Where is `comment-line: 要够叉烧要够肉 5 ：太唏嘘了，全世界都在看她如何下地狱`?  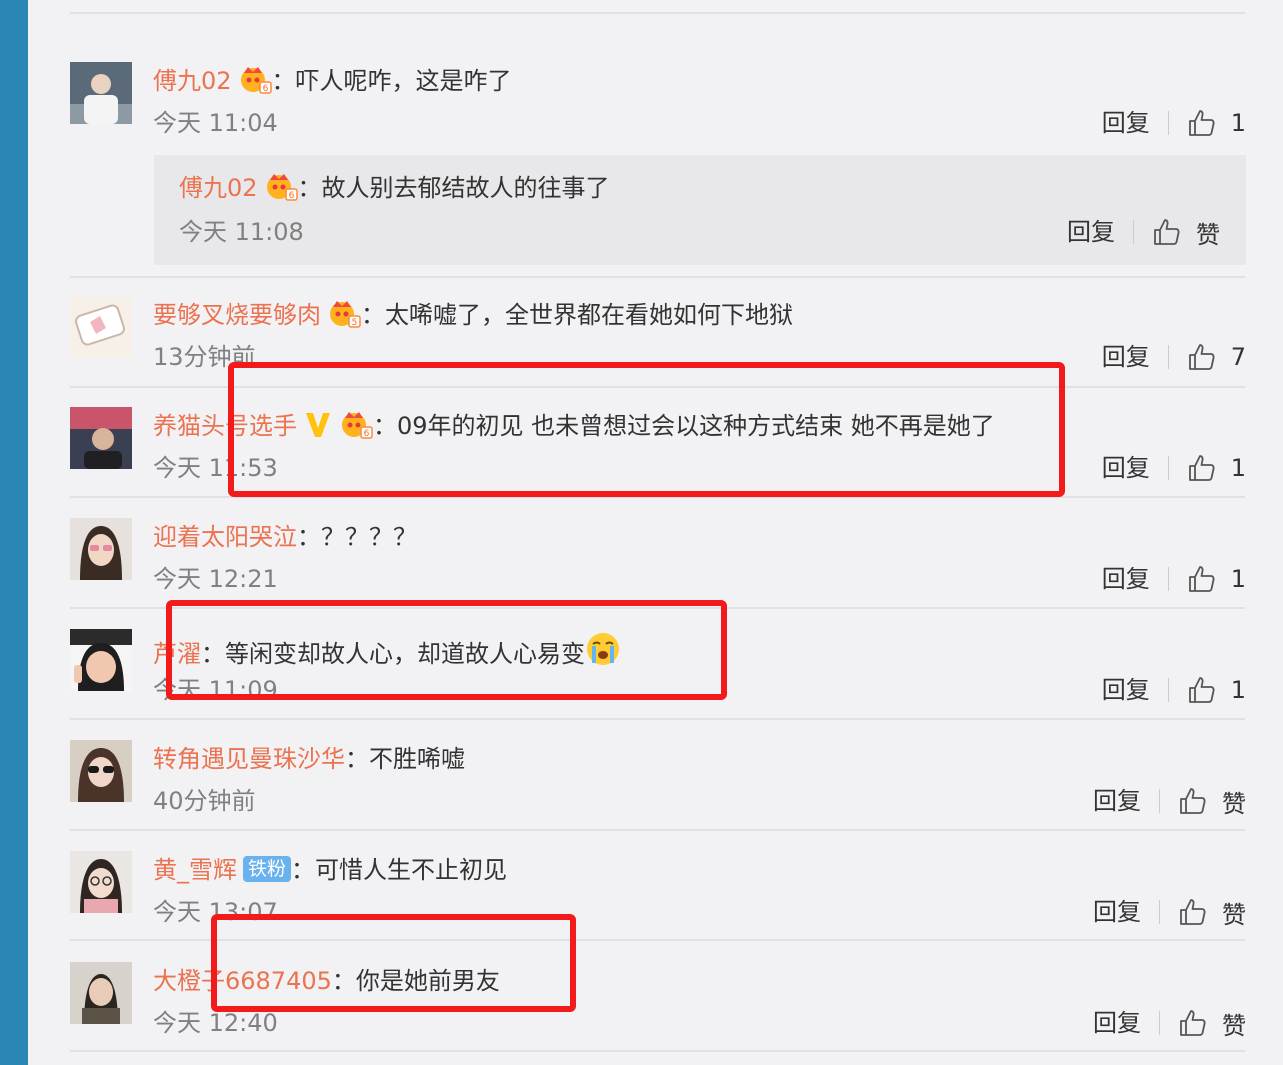 comment-line: 要够叉烧要够肉 5 ：太唏嘘了，全世界都在看她如何下地狱 is located at coordinates (473, 315).